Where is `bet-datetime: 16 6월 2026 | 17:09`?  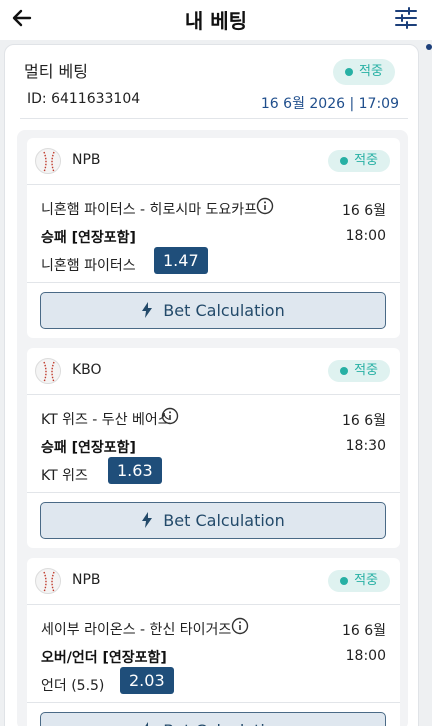
bet-datetime: 16 6월 2026 | 17:09 is located at coordinates (329, 104).